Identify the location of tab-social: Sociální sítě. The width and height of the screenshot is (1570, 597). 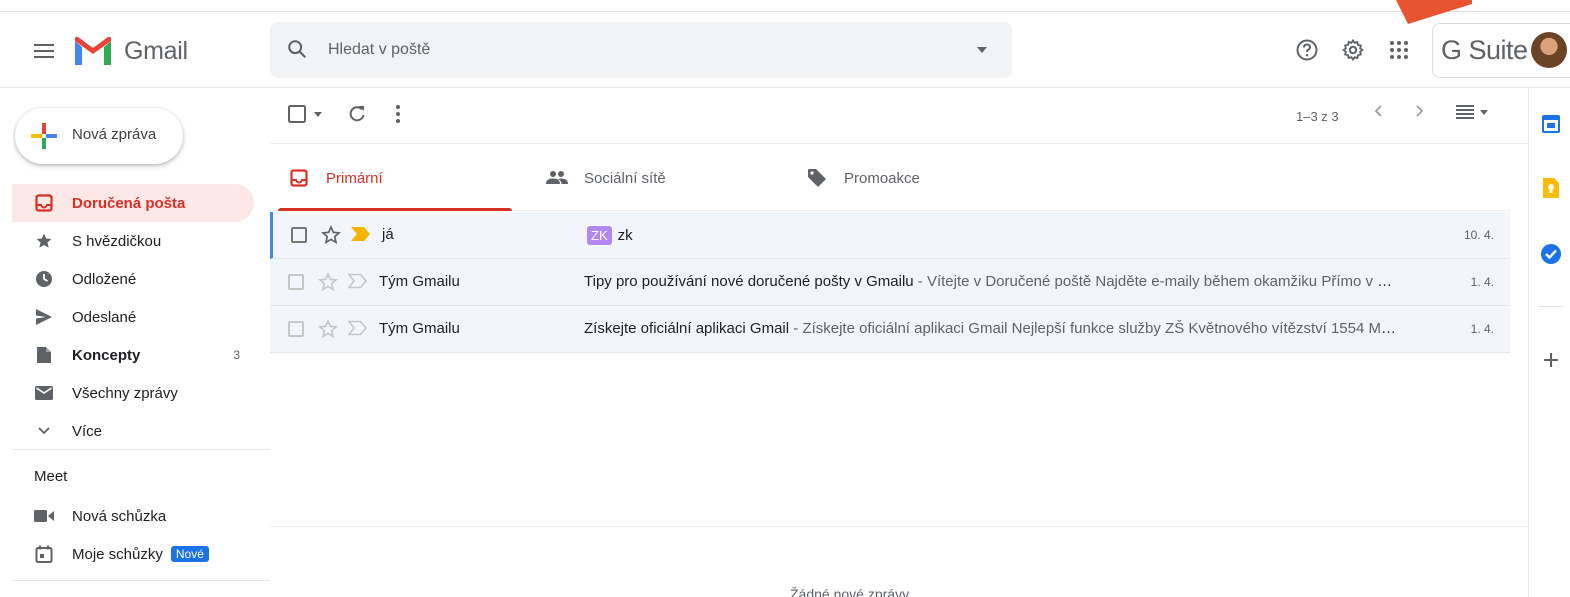
(649, 178).